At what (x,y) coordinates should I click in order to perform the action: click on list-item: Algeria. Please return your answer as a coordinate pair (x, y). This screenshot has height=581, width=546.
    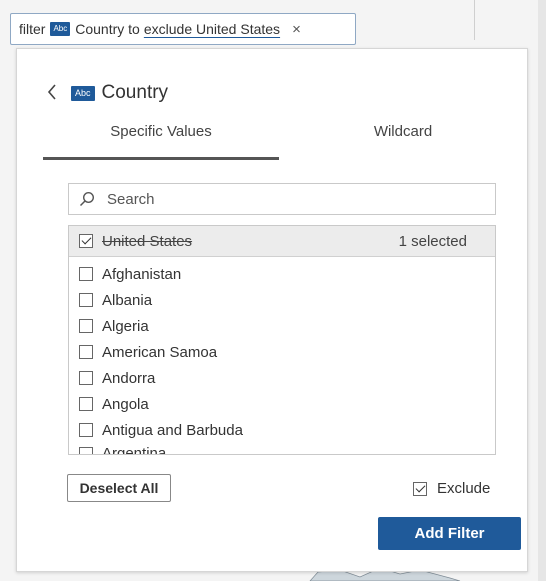
    Looking at the image, I should click on (282, 326).